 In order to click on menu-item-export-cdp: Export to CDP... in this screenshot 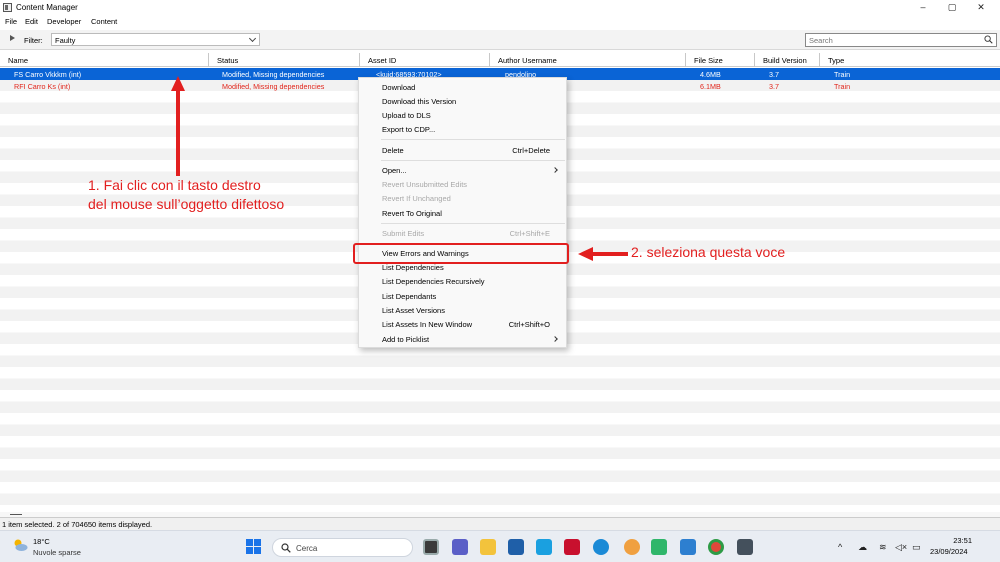, I will do `click(462, 129)`.